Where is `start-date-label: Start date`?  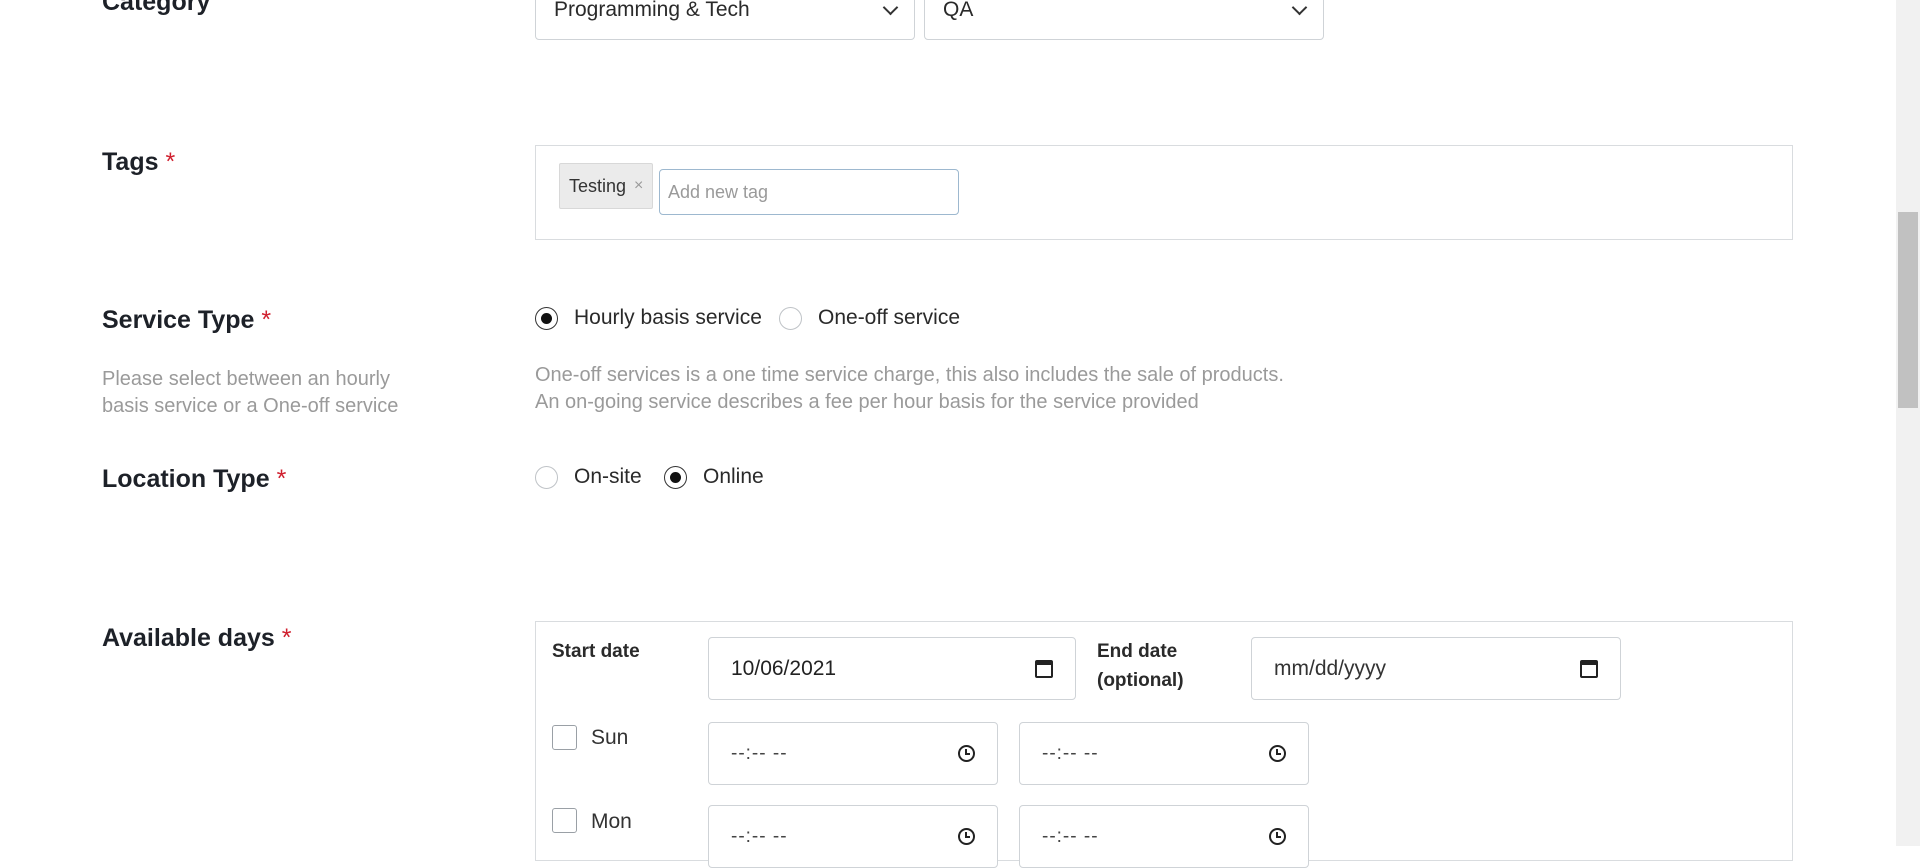
start-date-label: Start date is located at coordinates (596, 651).